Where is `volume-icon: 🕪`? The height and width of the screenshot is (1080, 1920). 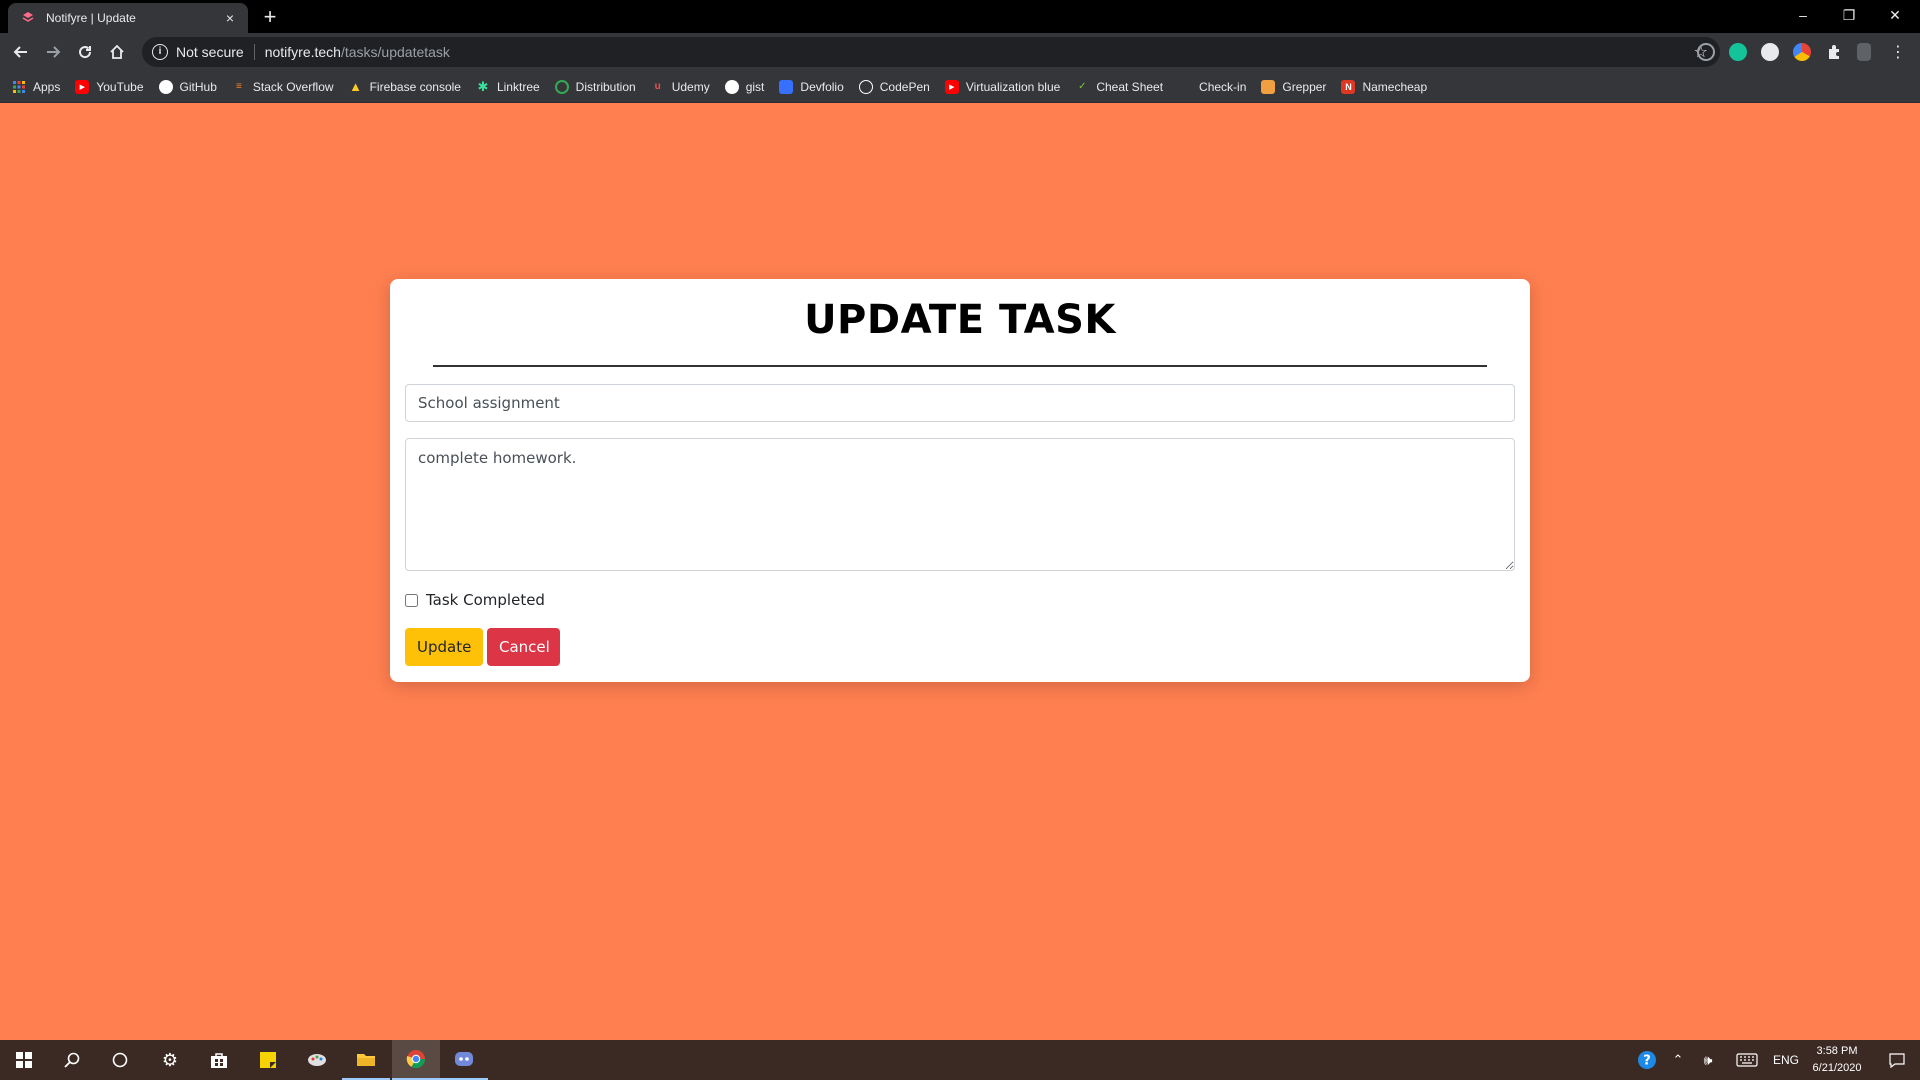
volume-icon: 🕪 is located at coordinates (1708, 1060).